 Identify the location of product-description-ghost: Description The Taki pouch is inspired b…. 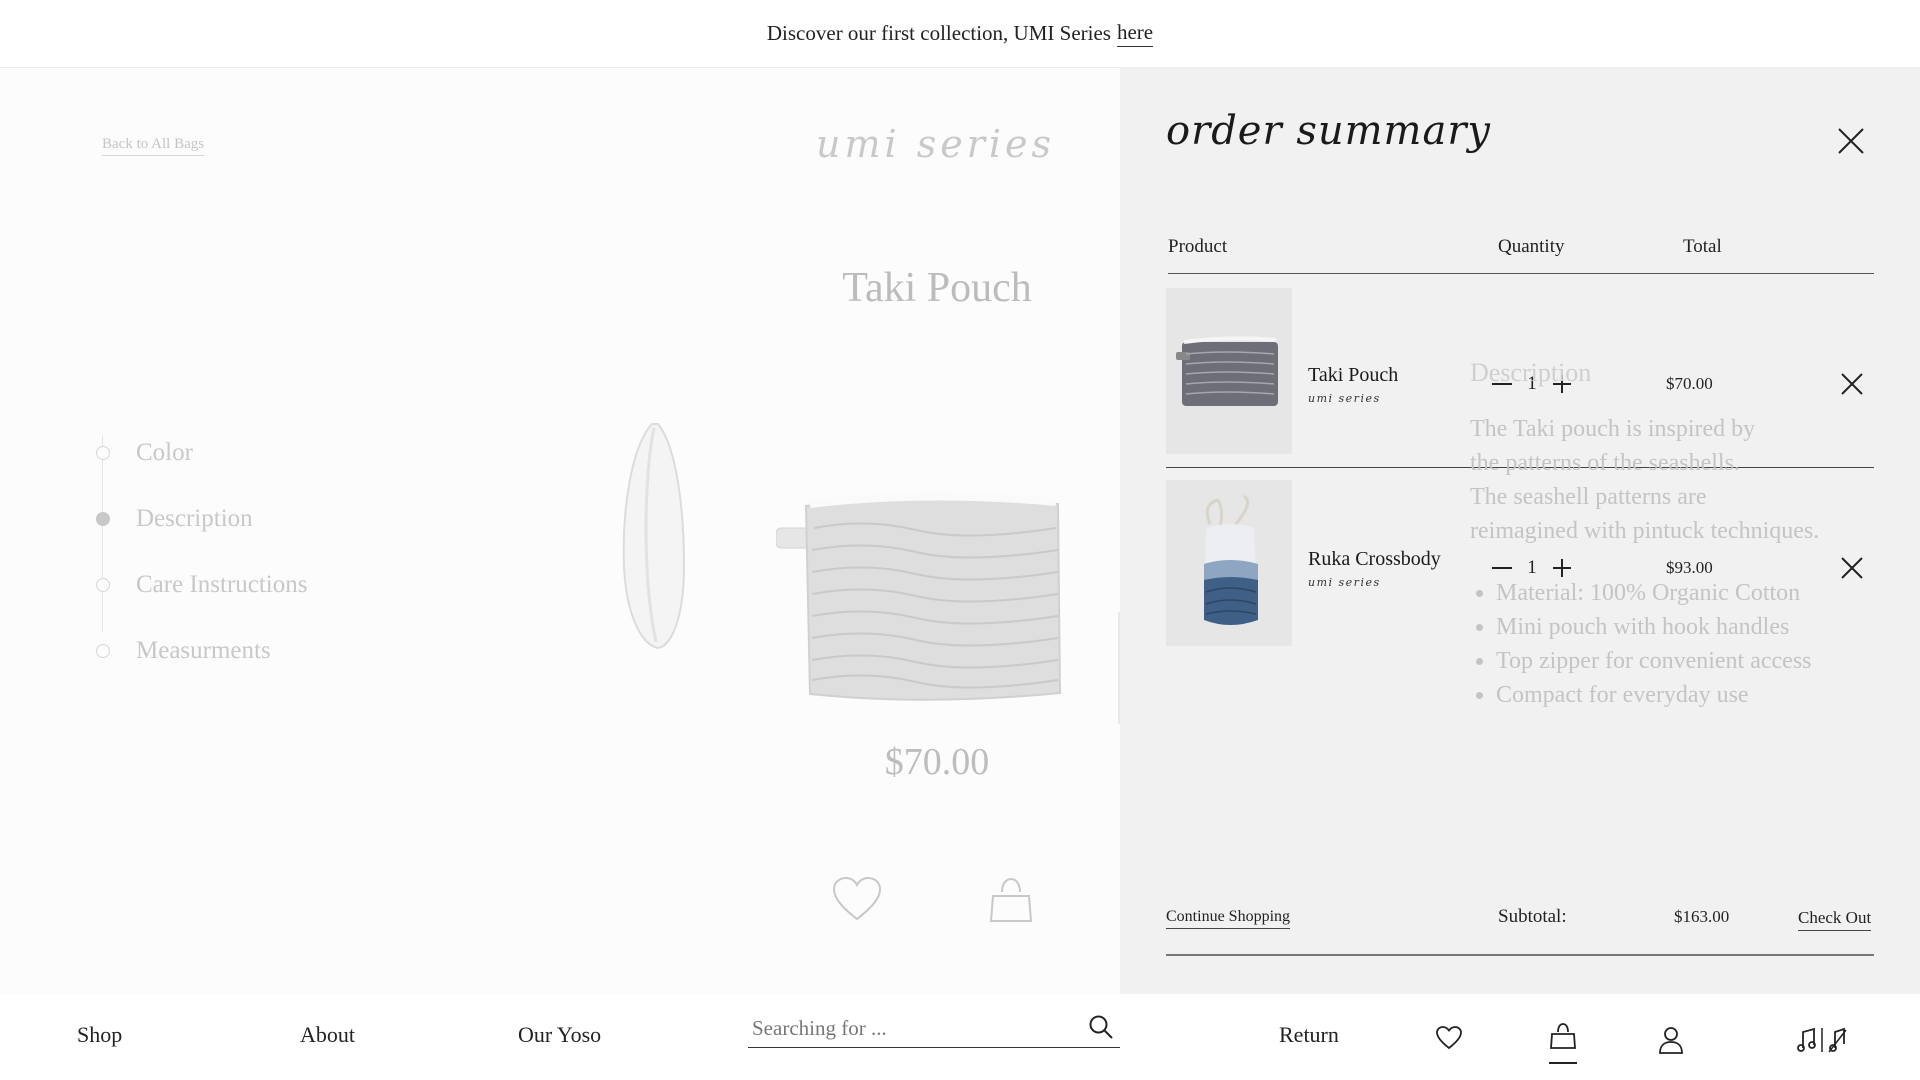
(1680, 534).